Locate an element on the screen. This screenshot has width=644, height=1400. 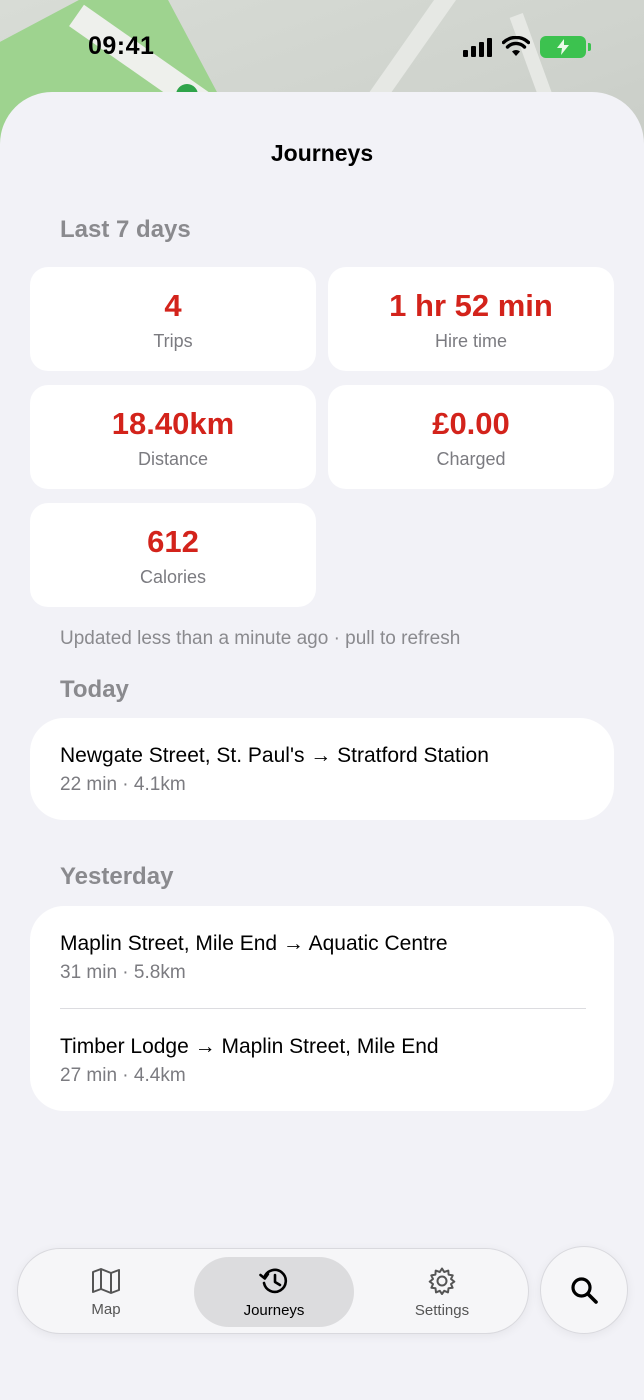
tab-bar: Map Journeys Settings is located at coordinates (273, 1291).